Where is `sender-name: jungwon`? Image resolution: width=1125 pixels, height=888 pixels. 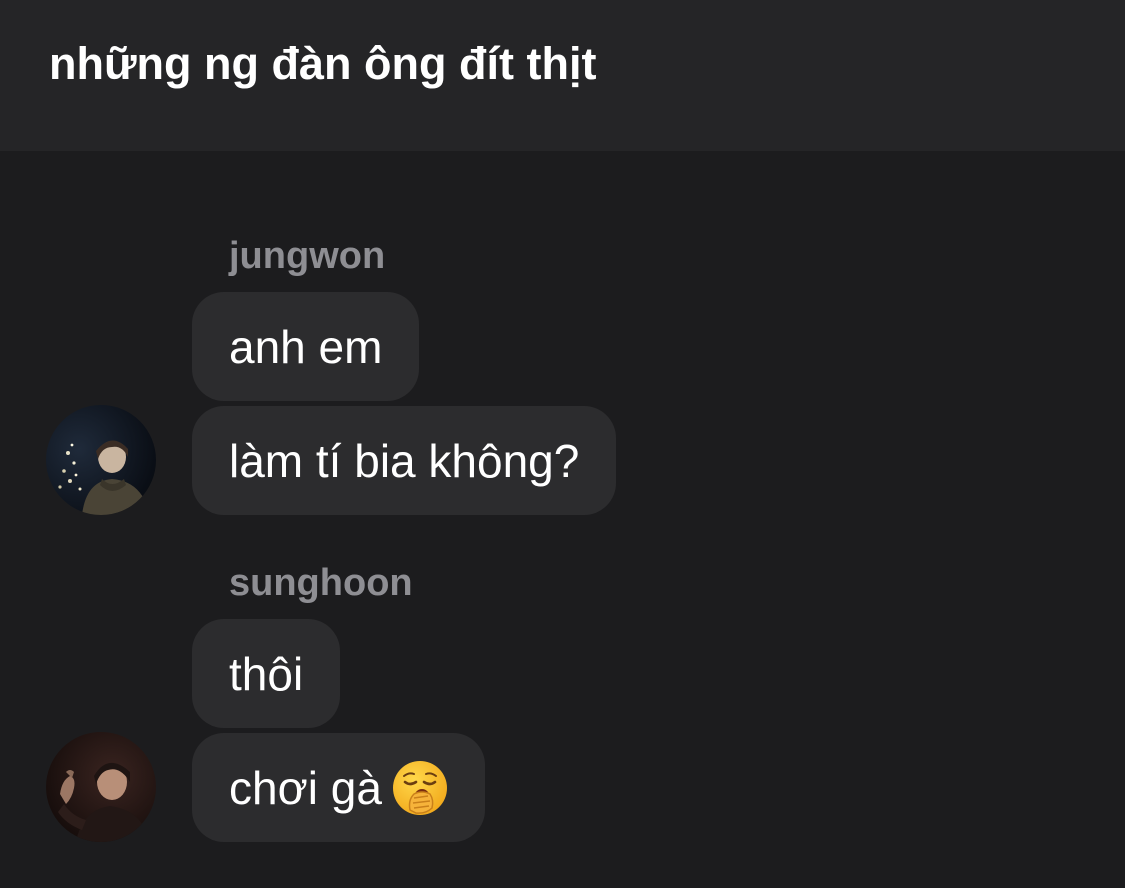 sender-name: jungwon is located at coordinates (307, 256).